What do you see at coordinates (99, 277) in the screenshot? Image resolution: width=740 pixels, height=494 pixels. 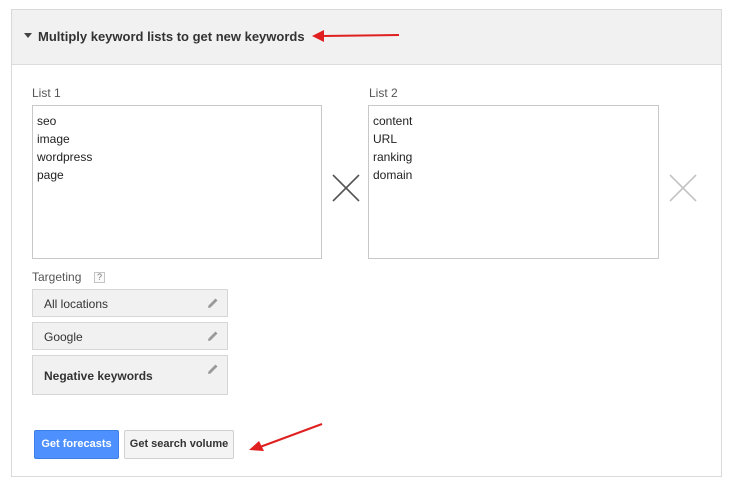 I see `help-icon: ?` at bounding box center [99, 277].